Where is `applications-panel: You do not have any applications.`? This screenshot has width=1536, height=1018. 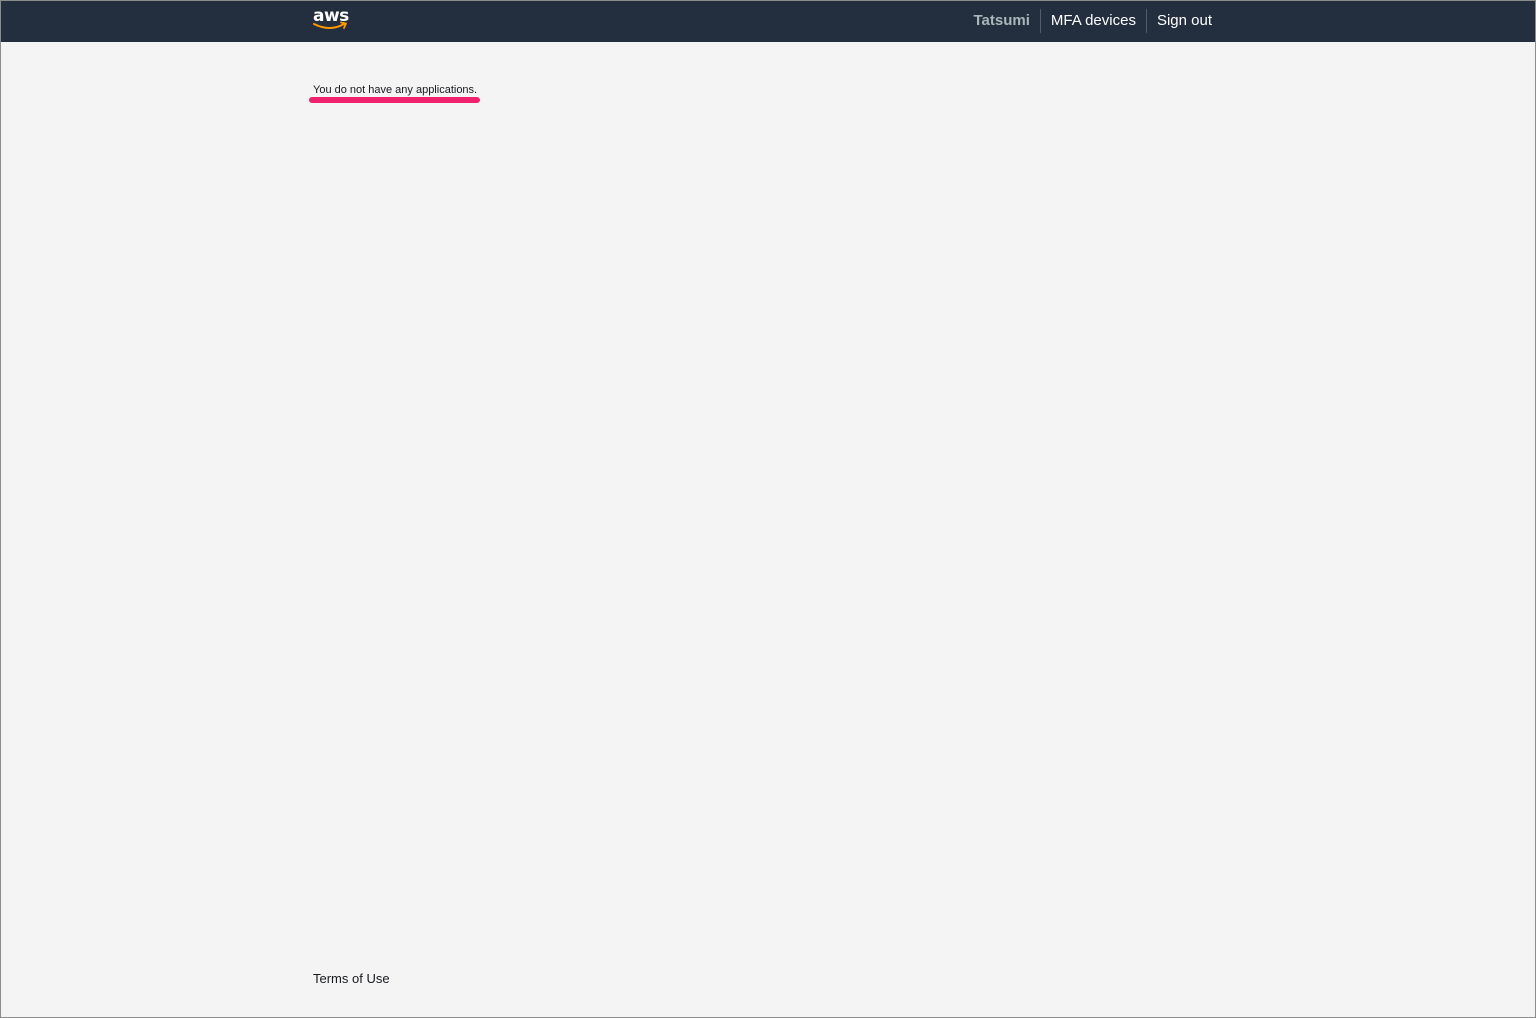 applications-panel: You do not have any applications. is located at coordinates (395, 90).